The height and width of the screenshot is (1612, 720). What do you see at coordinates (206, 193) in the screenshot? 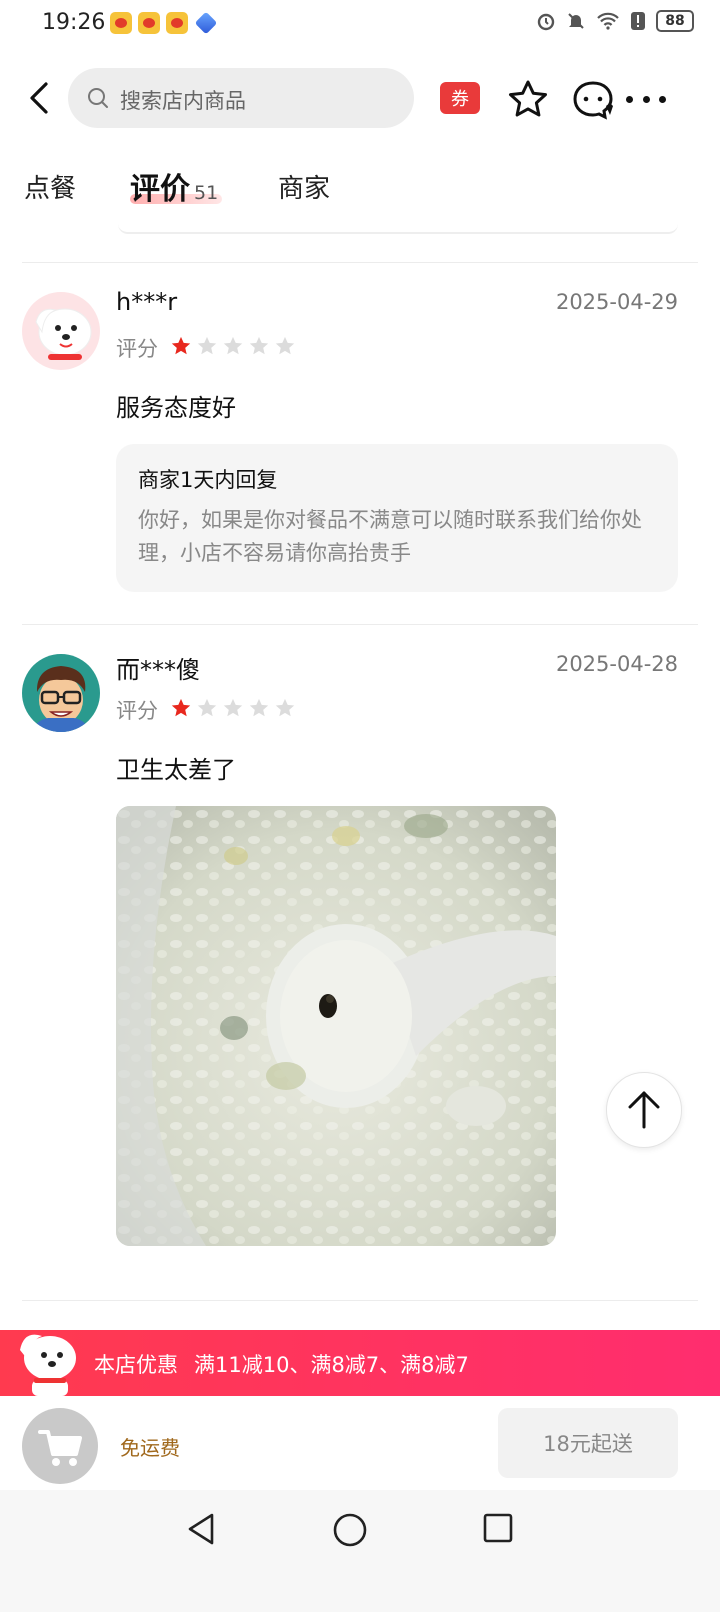
I see `tab-reviews-count: 51` at bounding box center [206, 193].